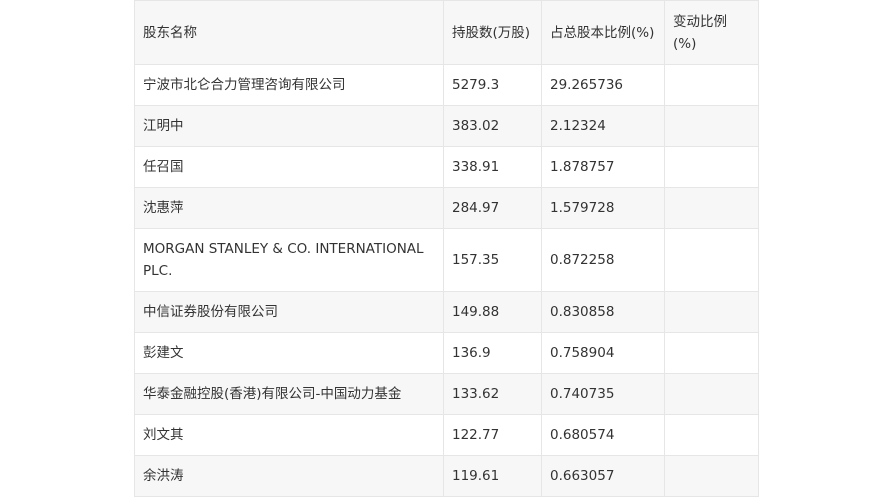 This screenshot has height=497, width=893. I want to click on cell-shares: 122.77, so click(492, 435).